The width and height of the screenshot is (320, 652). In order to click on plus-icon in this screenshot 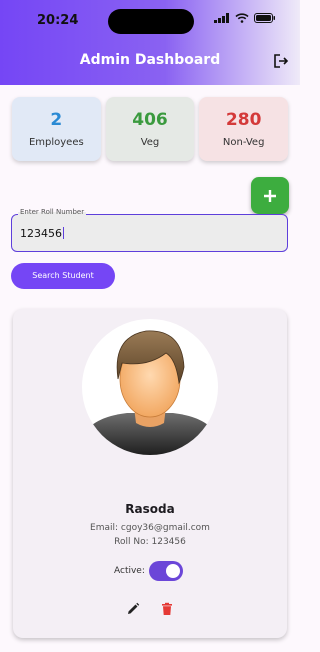, I will do `click(270, 195)`.